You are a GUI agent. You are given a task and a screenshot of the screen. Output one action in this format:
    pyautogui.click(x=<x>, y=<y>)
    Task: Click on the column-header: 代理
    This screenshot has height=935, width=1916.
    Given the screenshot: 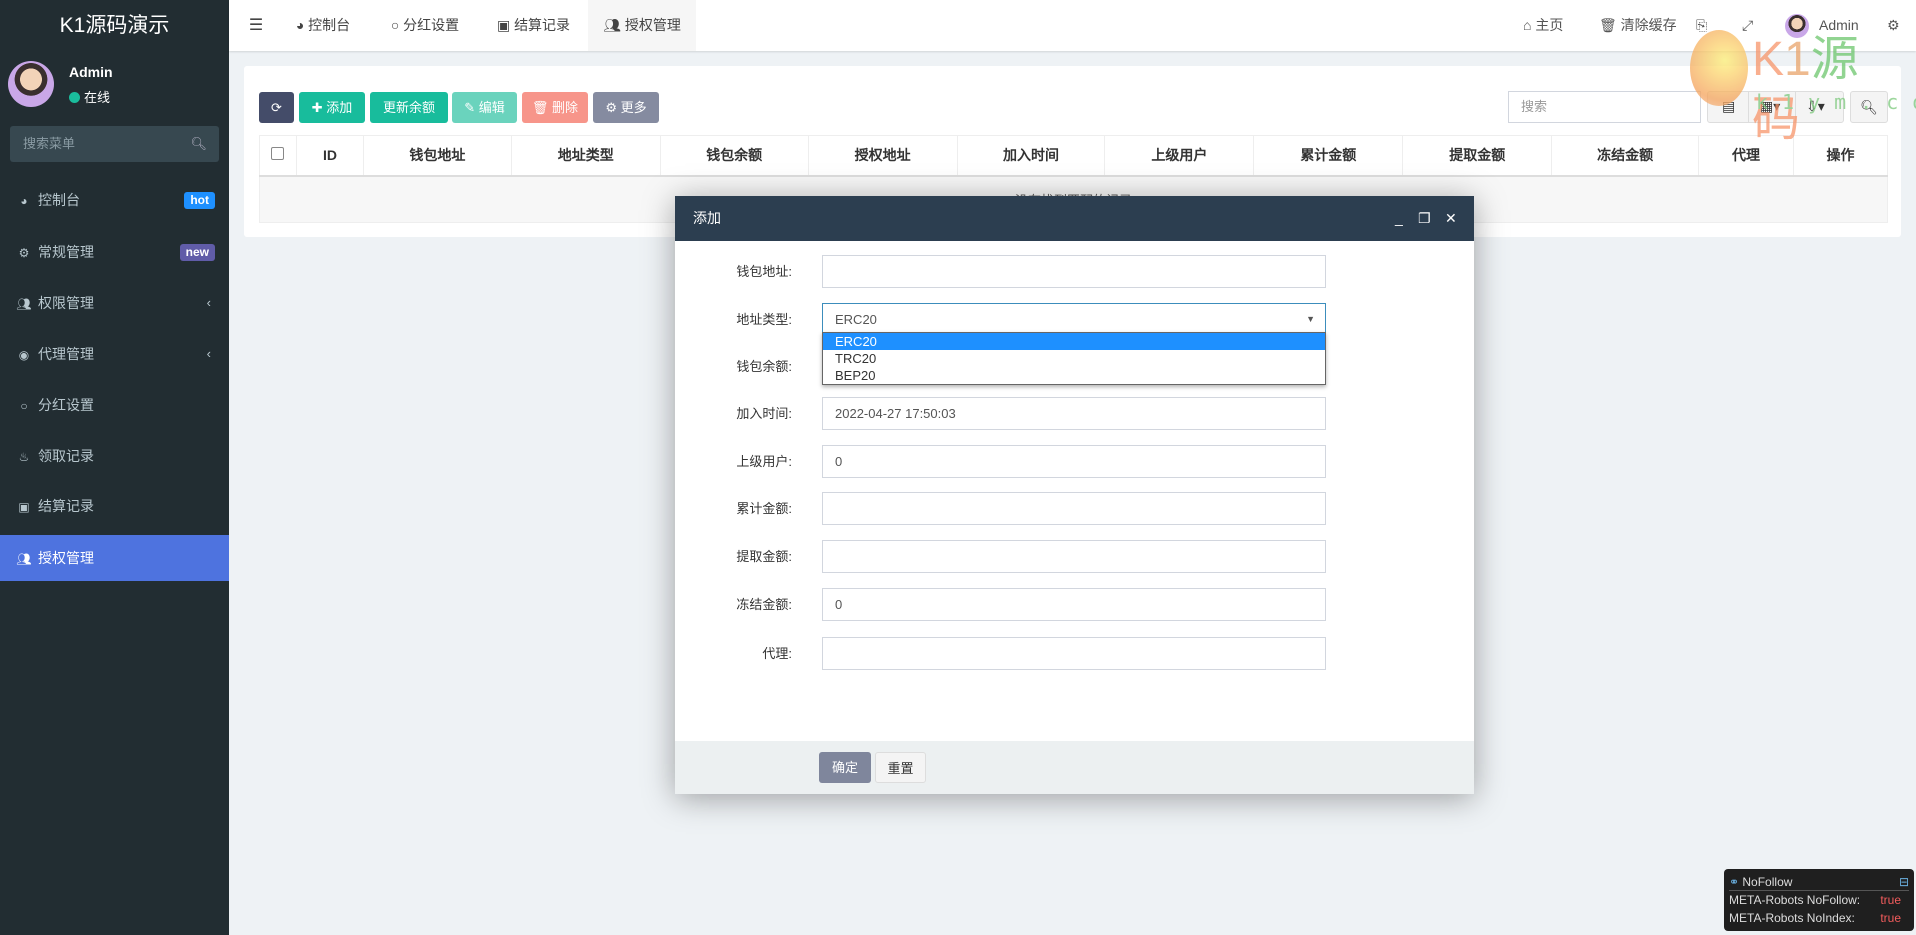 What is the action you would take?
    pyautogui.click(x=1746, y=156)
    